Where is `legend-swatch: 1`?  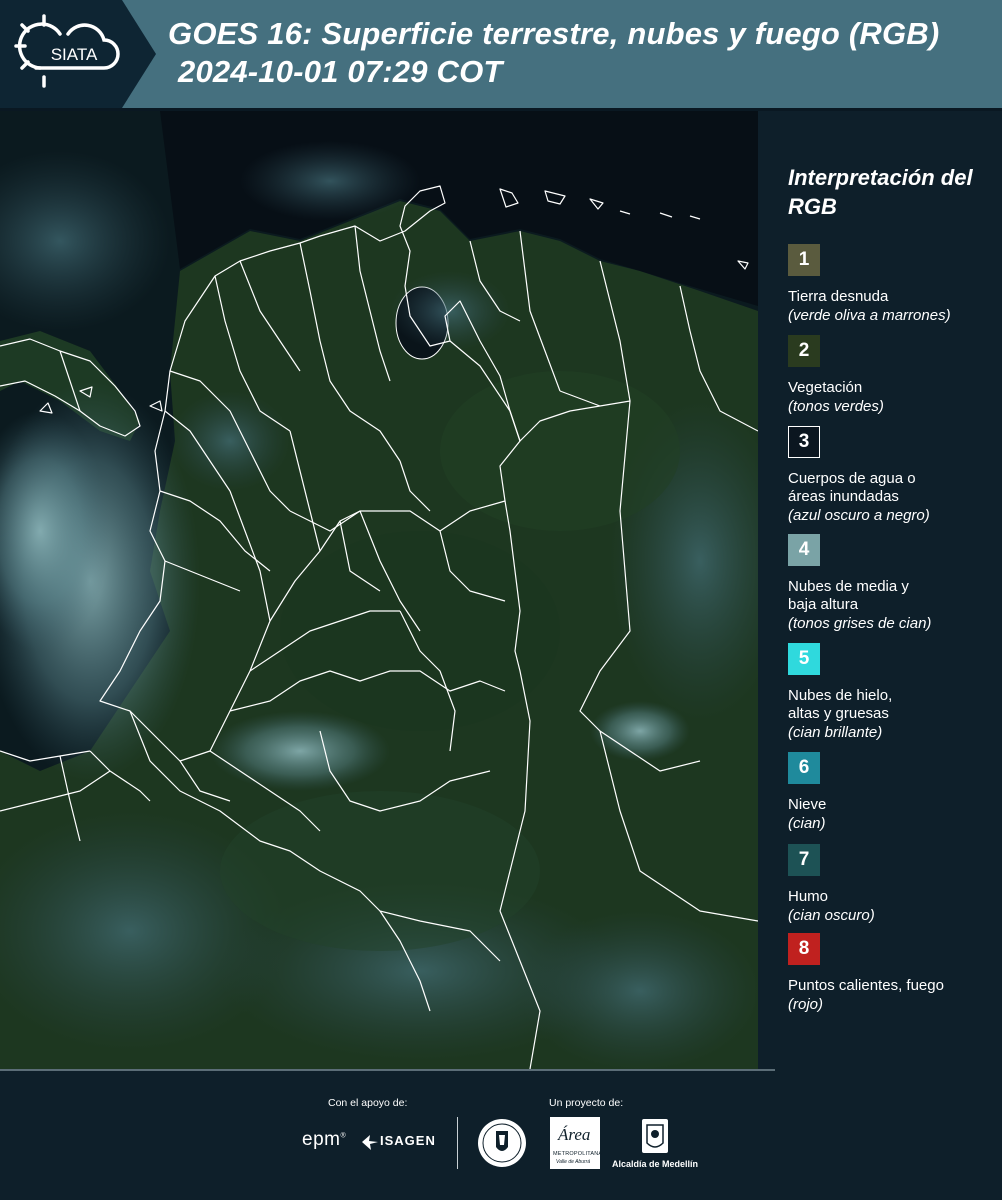 legend-swatch: 1 is located at coordinates (804, 260).